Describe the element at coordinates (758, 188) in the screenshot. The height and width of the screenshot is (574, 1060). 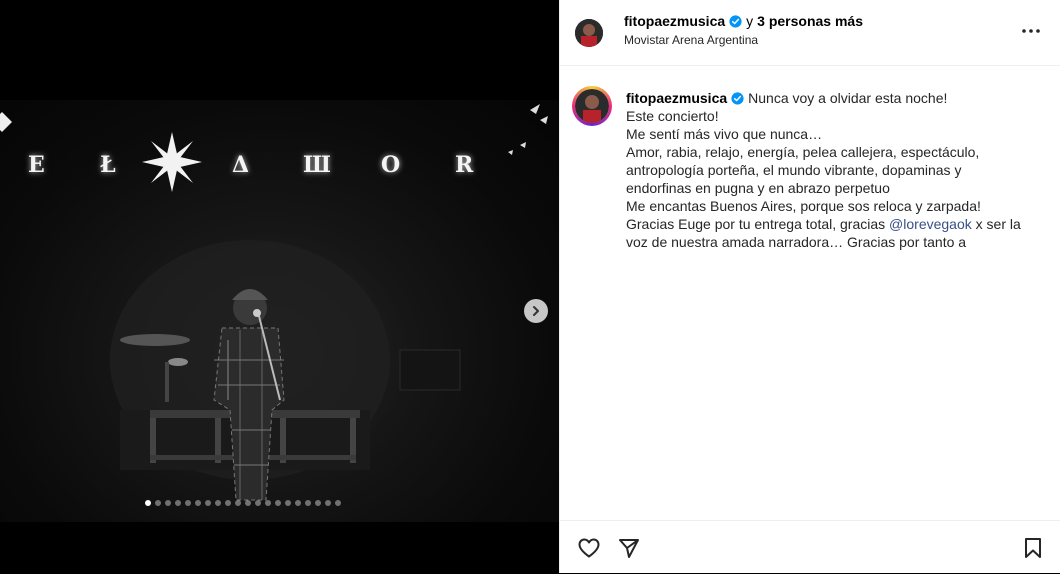
I see `caption-text: endorfinas en pugna y en abrazo perpetuo` at that location.